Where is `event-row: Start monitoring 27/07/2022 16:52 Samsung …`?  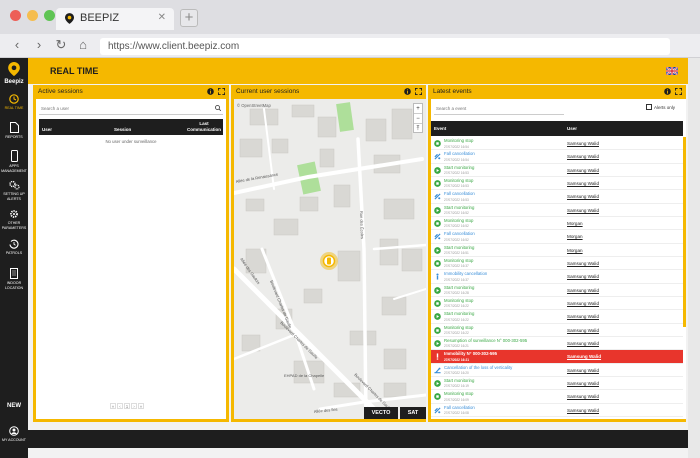 event-row: Start monitoring 27/07/2022 16:52 Samsung … is located at coordinates (557, 210).